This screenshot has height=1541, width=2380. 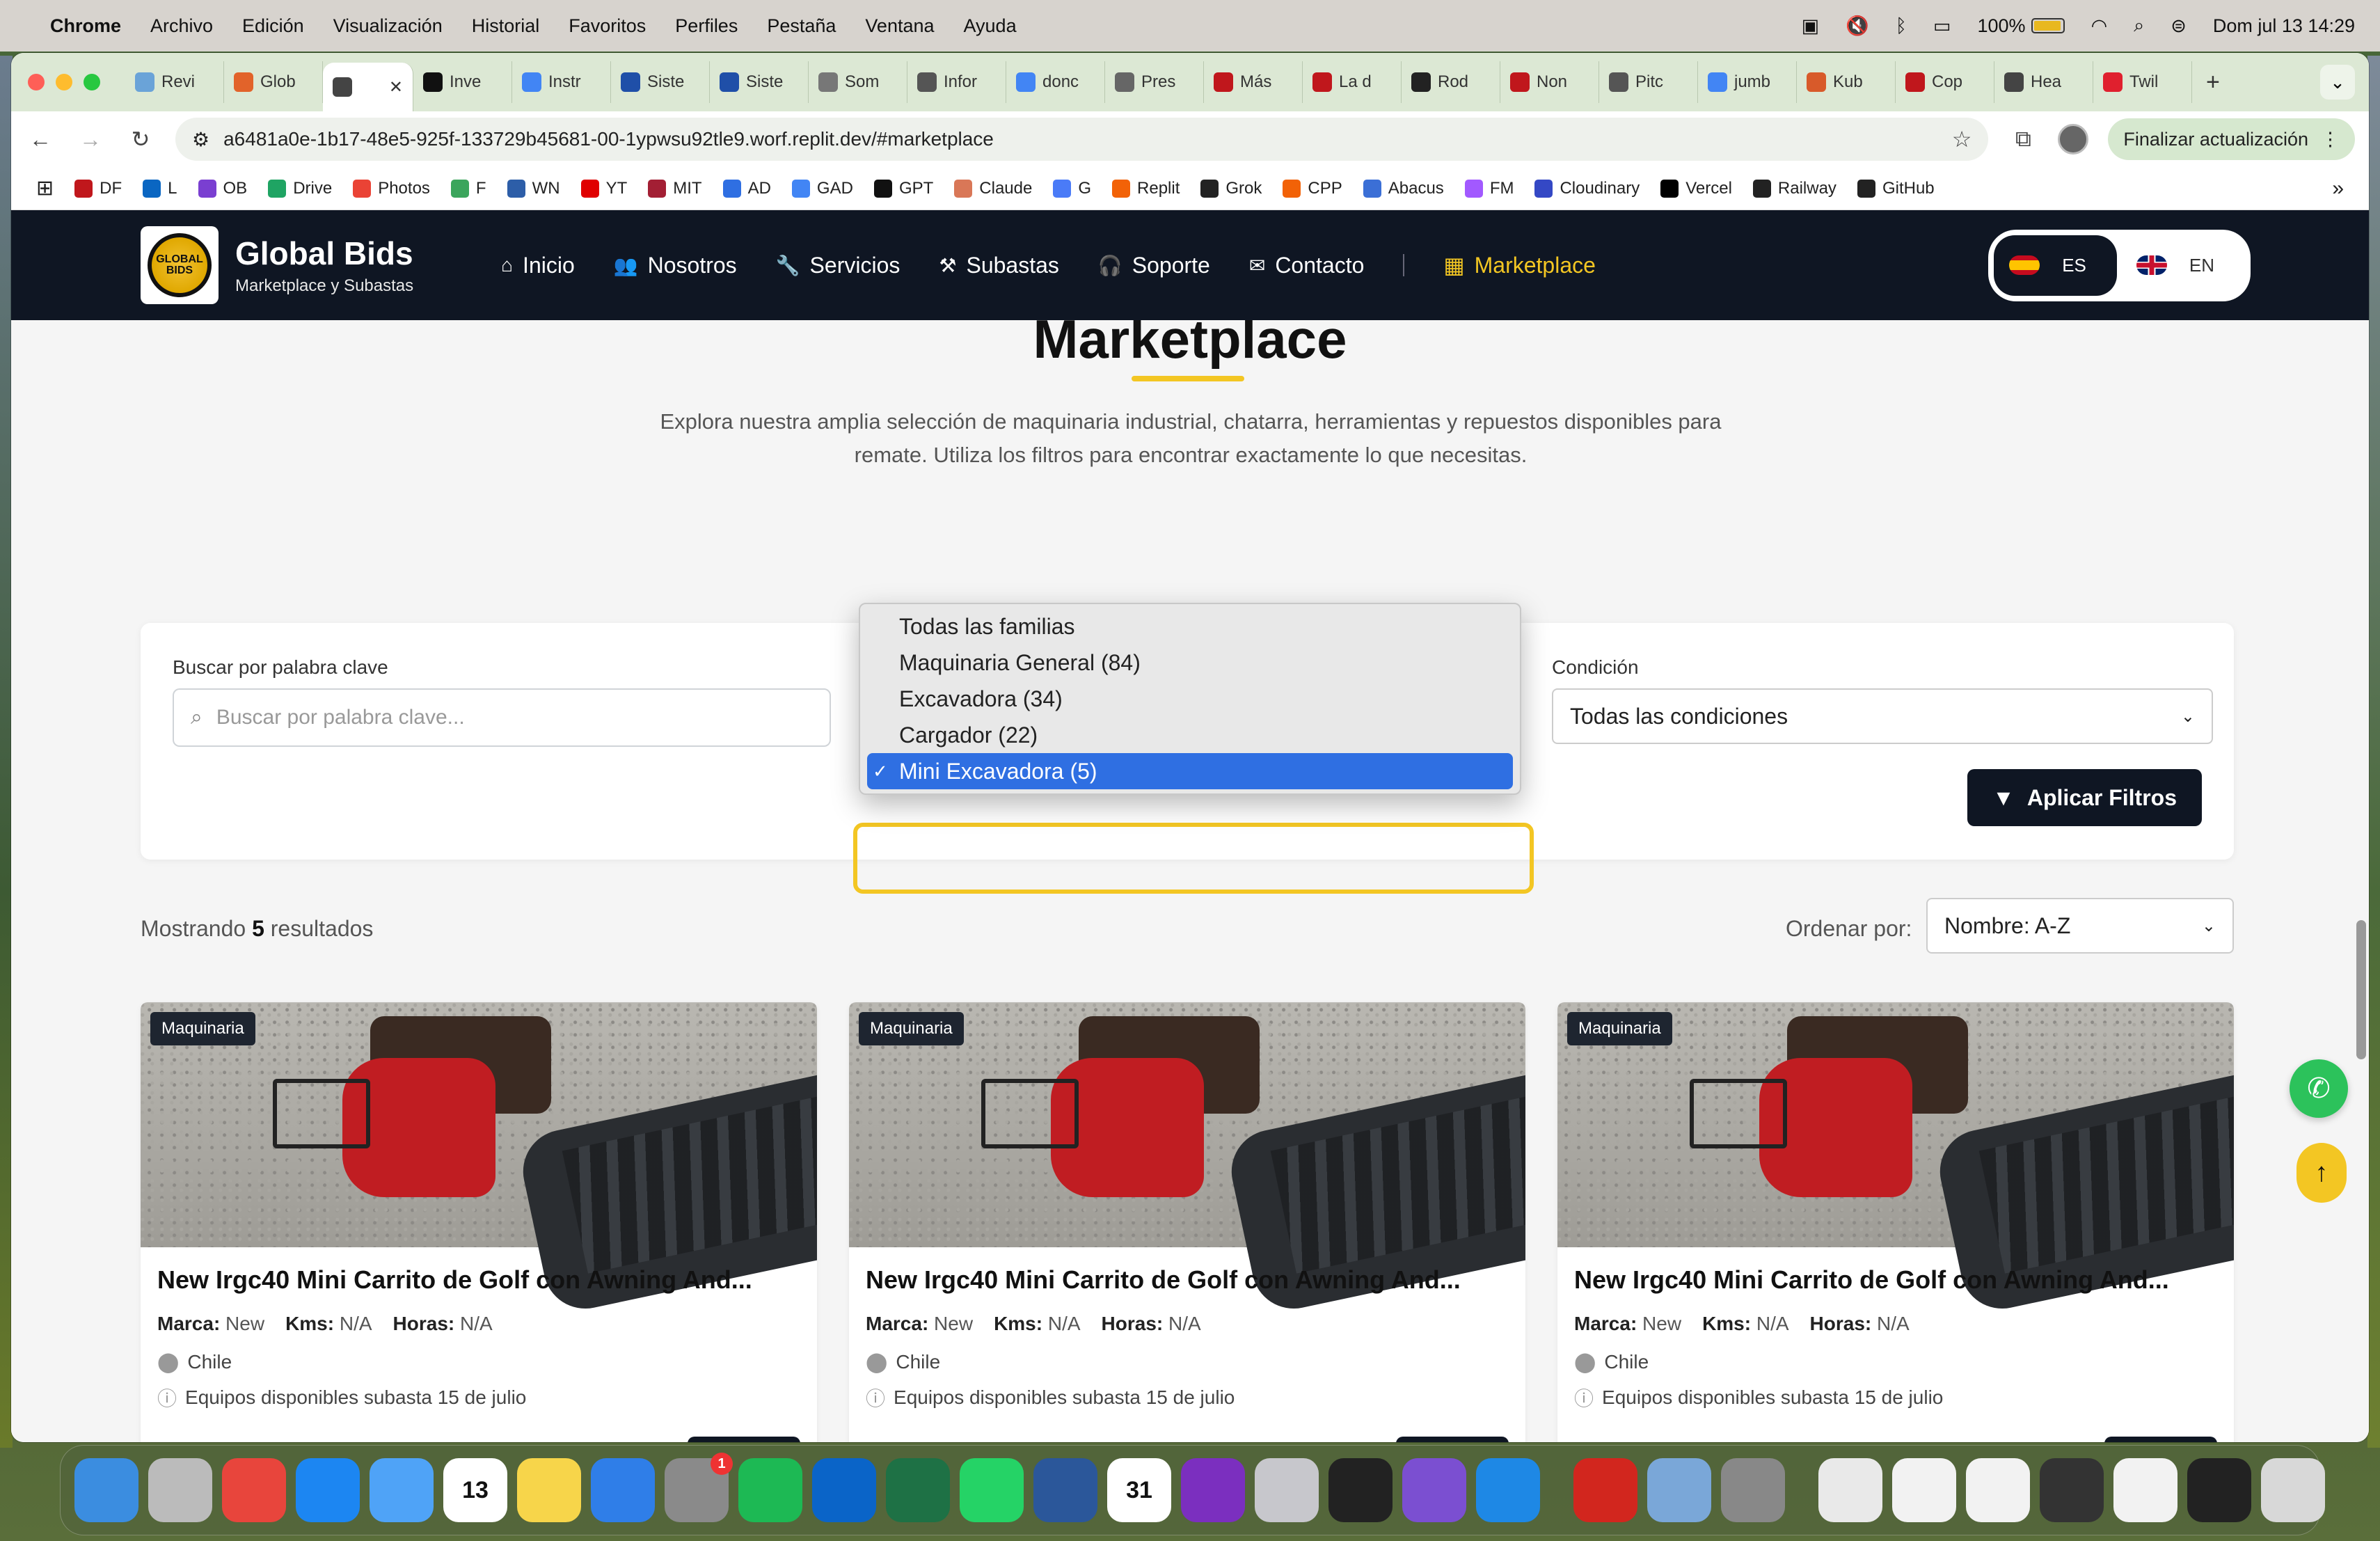 What do you see at coordinates (2361, 989) in the screenshot?
I see `page-scrollbar` at bounding box center [2361, 989].